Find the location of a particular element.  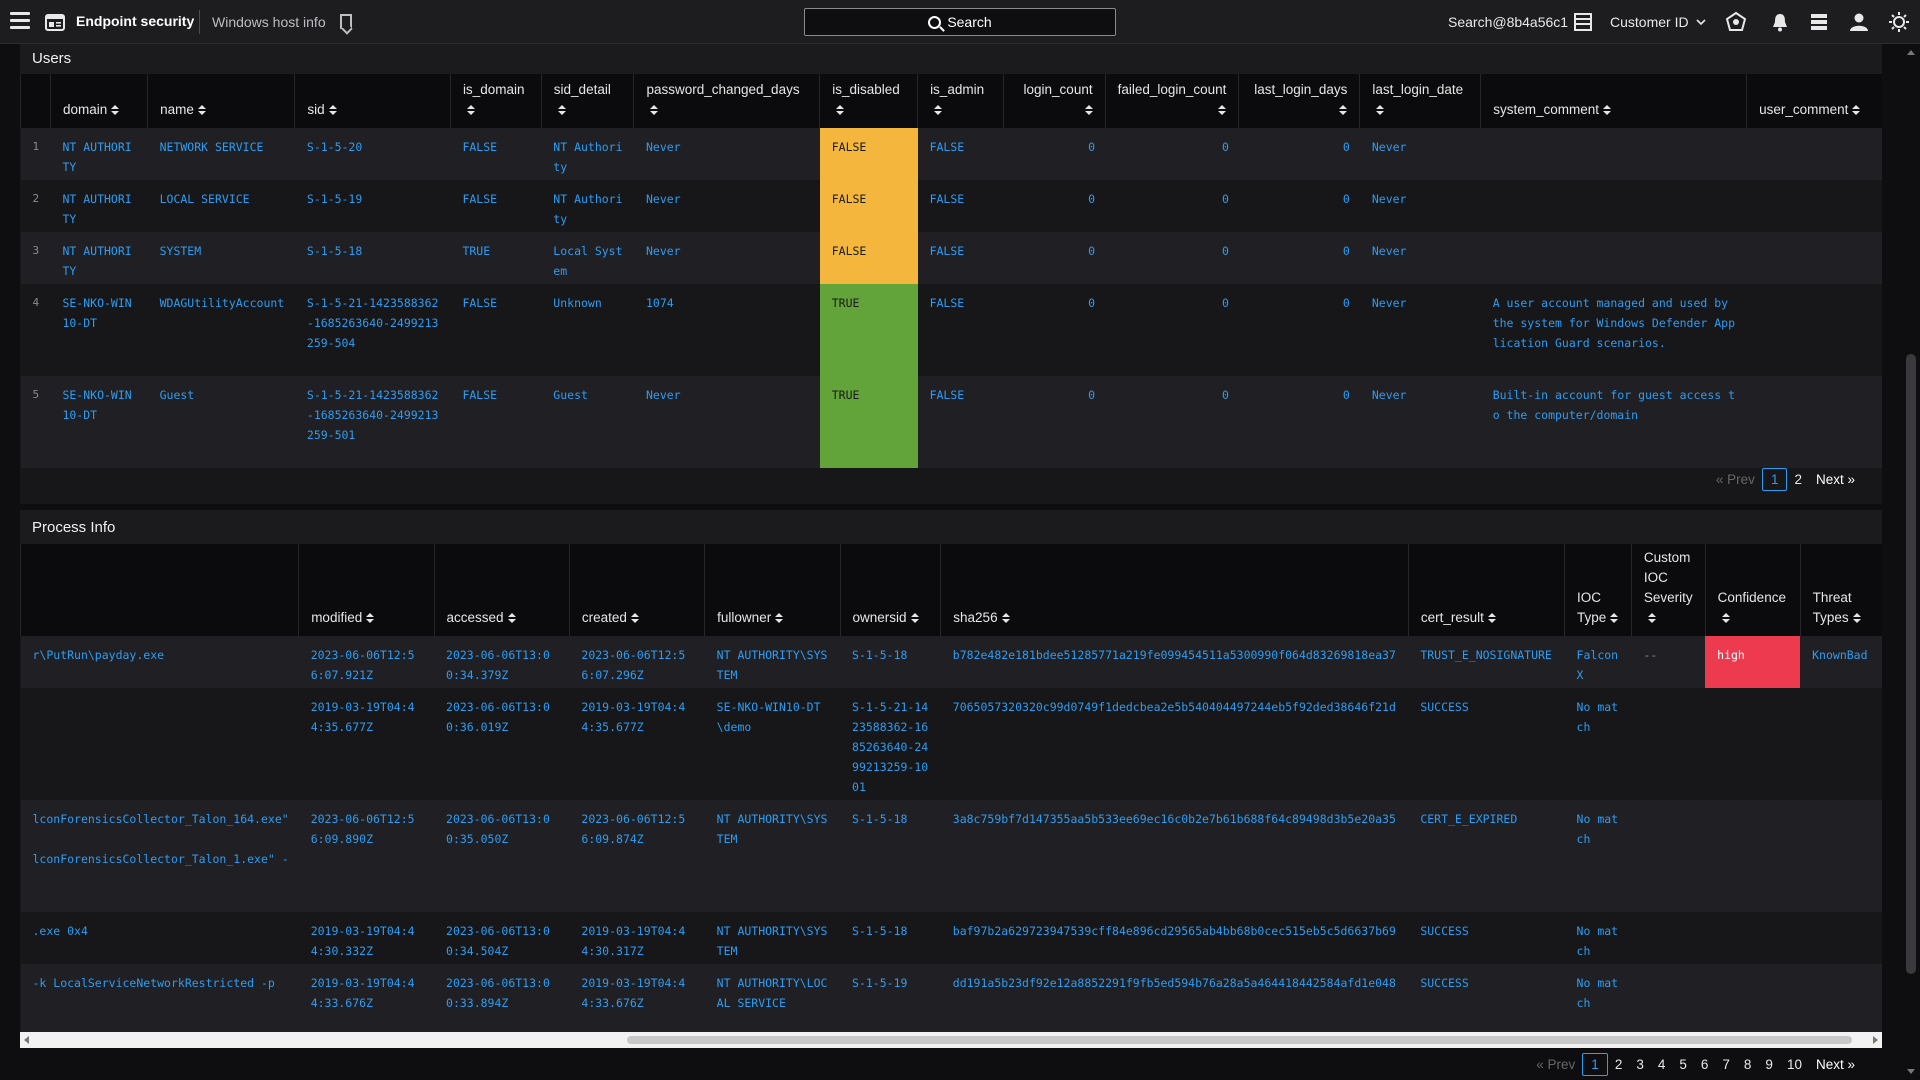

page-button-7: 7 is located at coordinates (1726, 1064).